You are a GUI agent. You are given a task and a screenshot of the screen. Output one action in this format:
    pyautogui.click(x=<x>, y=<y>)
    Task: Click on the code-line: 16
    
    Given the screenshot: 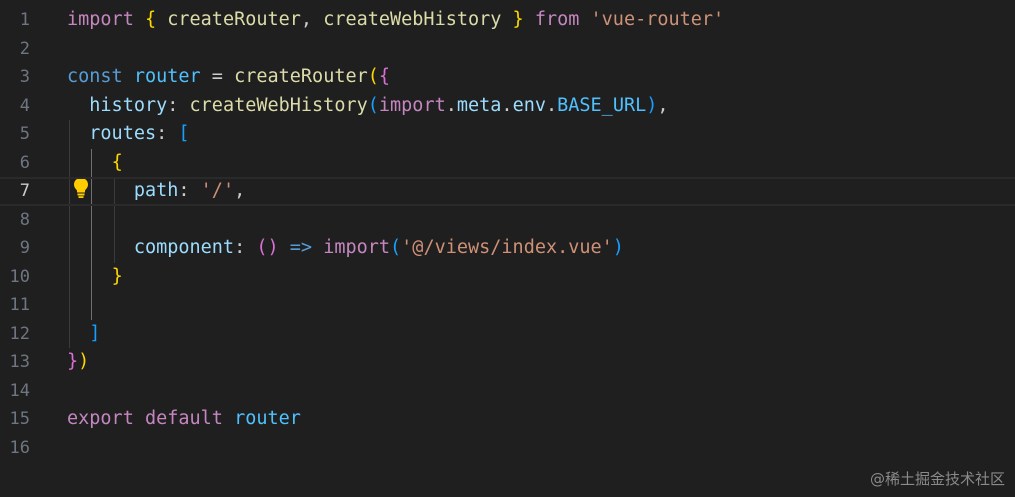 What is the action you would take?
    pyautogui.click(x=507, y=448)
    